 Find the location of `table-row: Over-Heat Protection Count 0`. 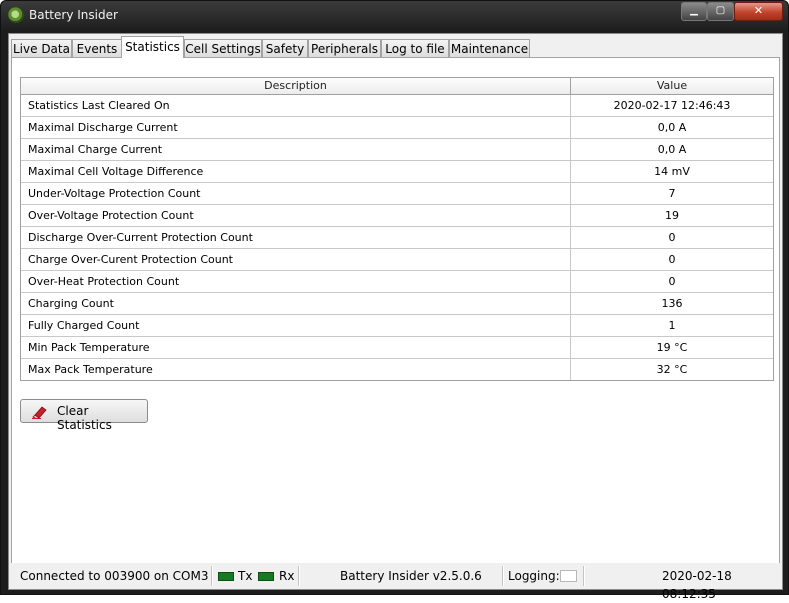

table-row: Over-Heat Protection Count 0 is located at coordinates (397, 282).